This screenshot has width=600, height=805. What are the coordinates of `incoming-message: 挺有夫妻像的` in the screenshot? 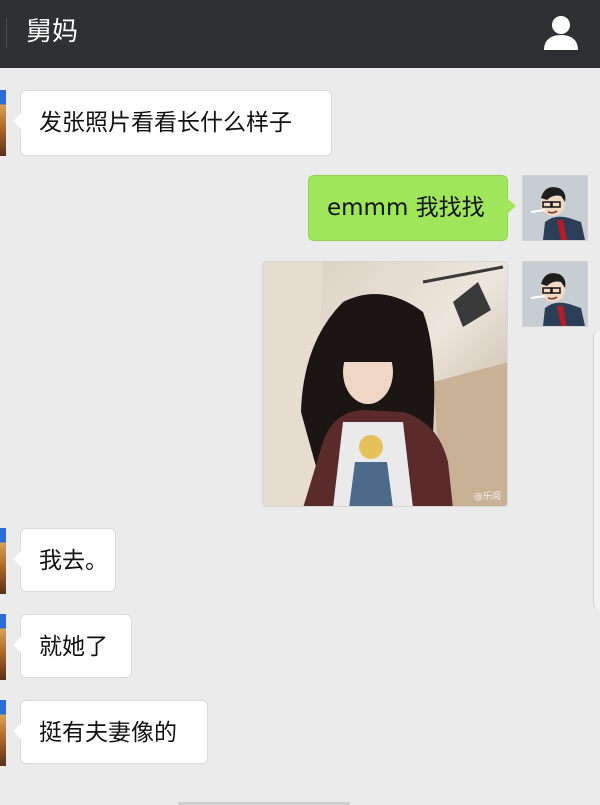 It's located at (110, 732).